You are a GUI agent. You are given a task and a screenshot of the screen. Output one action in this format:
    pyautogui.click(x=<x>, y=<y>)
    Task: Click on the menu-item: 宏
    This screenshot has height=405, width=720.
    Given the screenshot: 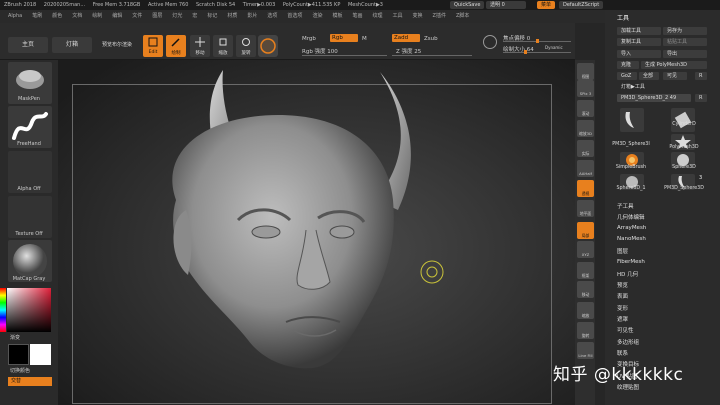 What is the action you would take?
    pyautogui.click(x=194, y=16)
    